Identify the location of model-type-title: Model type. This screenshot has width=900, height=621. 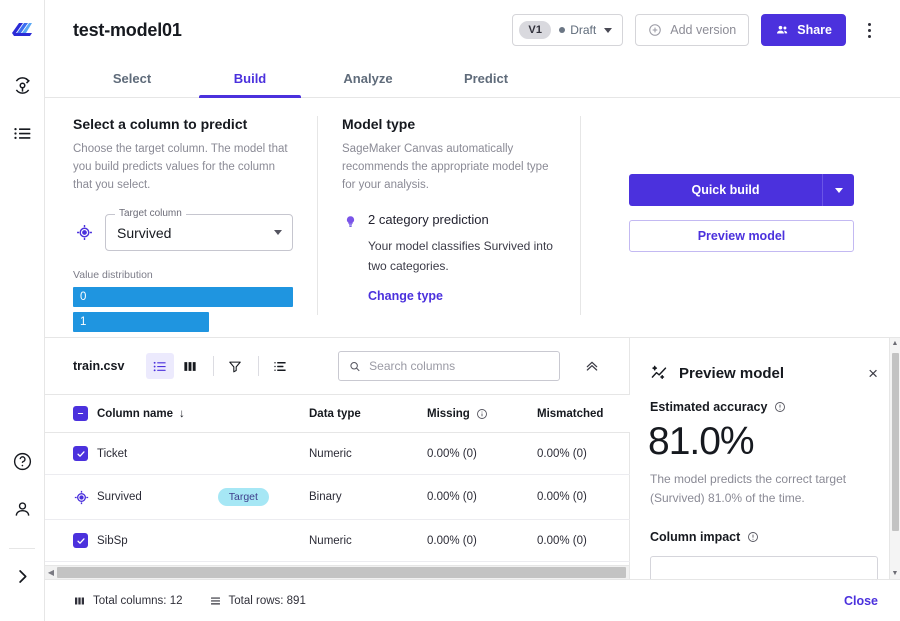
(379, 124).